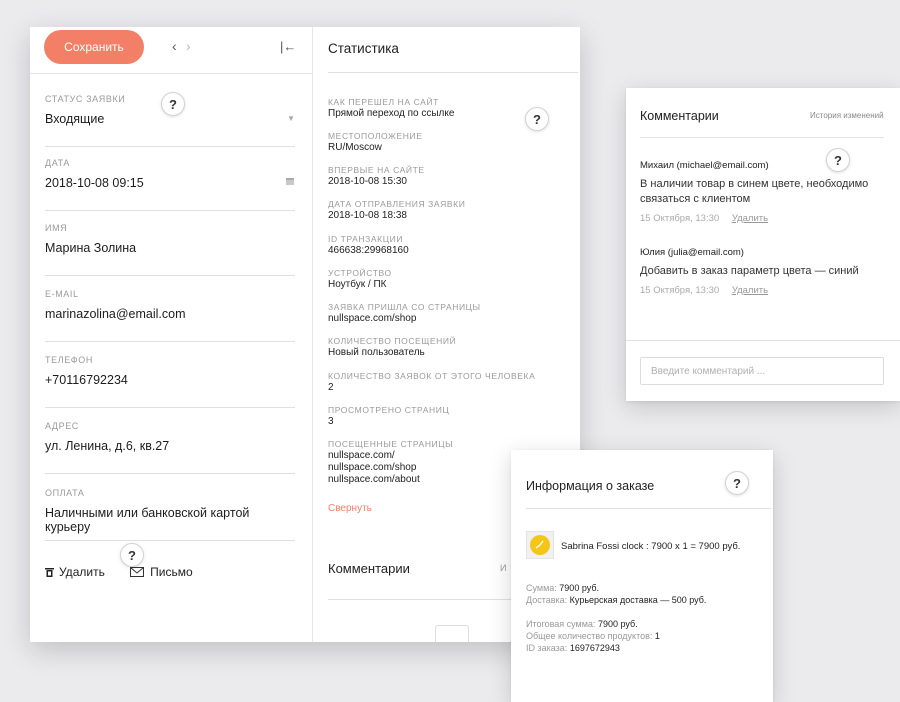 The image size is (900, 702). What do you see at coordinates (350, 508) in the screenshot?
I see `collapse-link: Свернуть` at bounding box center [350, 508].